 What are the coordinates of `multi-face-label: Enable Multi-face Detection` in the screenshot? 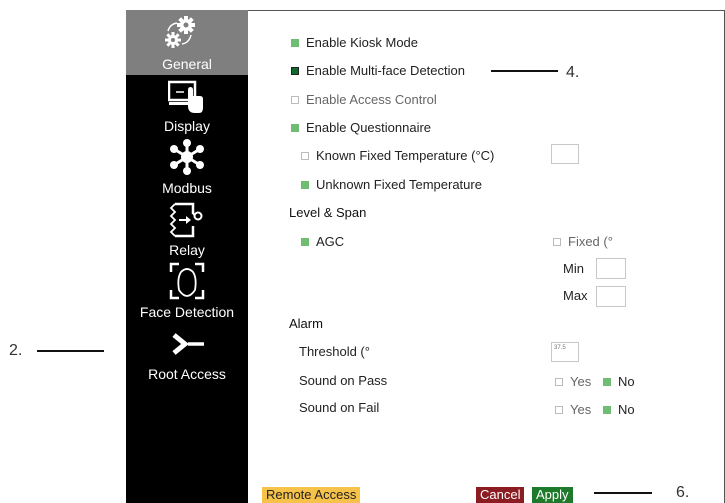 It's located at (385, 70).